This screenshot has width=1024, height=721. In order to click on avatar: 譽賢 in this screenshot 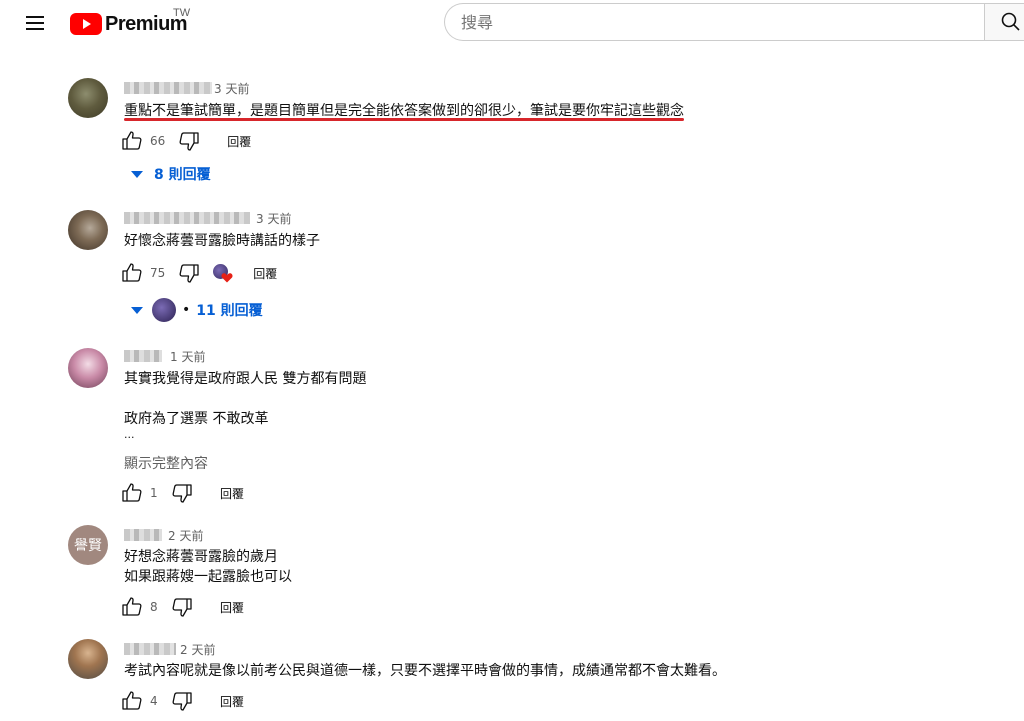, I will do `click(88, 545)`.